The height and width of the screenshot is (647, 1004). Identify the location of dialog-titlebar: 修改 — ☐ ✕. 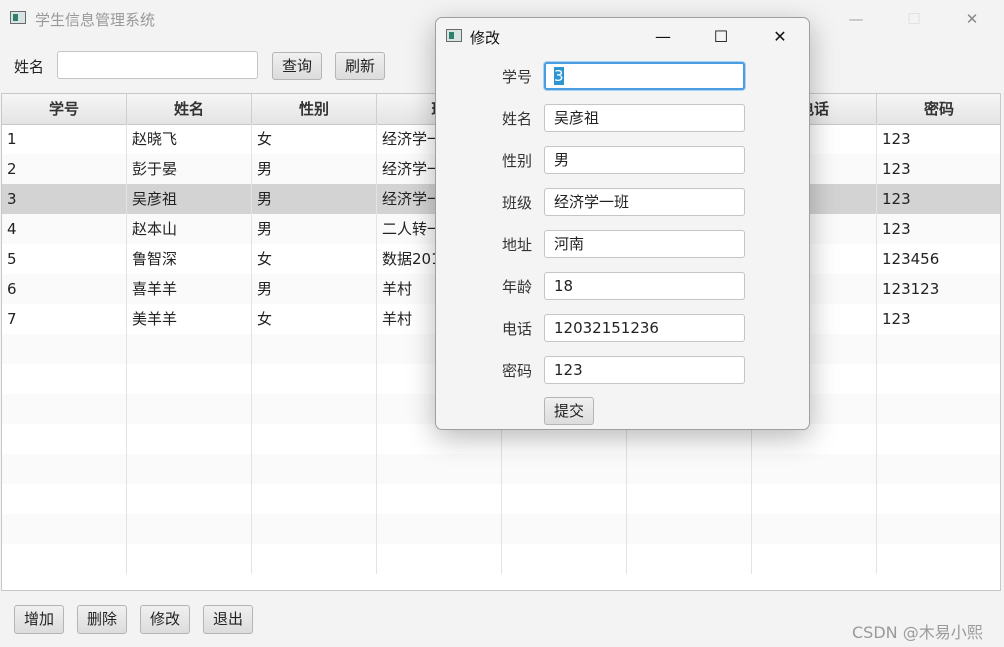
(622, 37).